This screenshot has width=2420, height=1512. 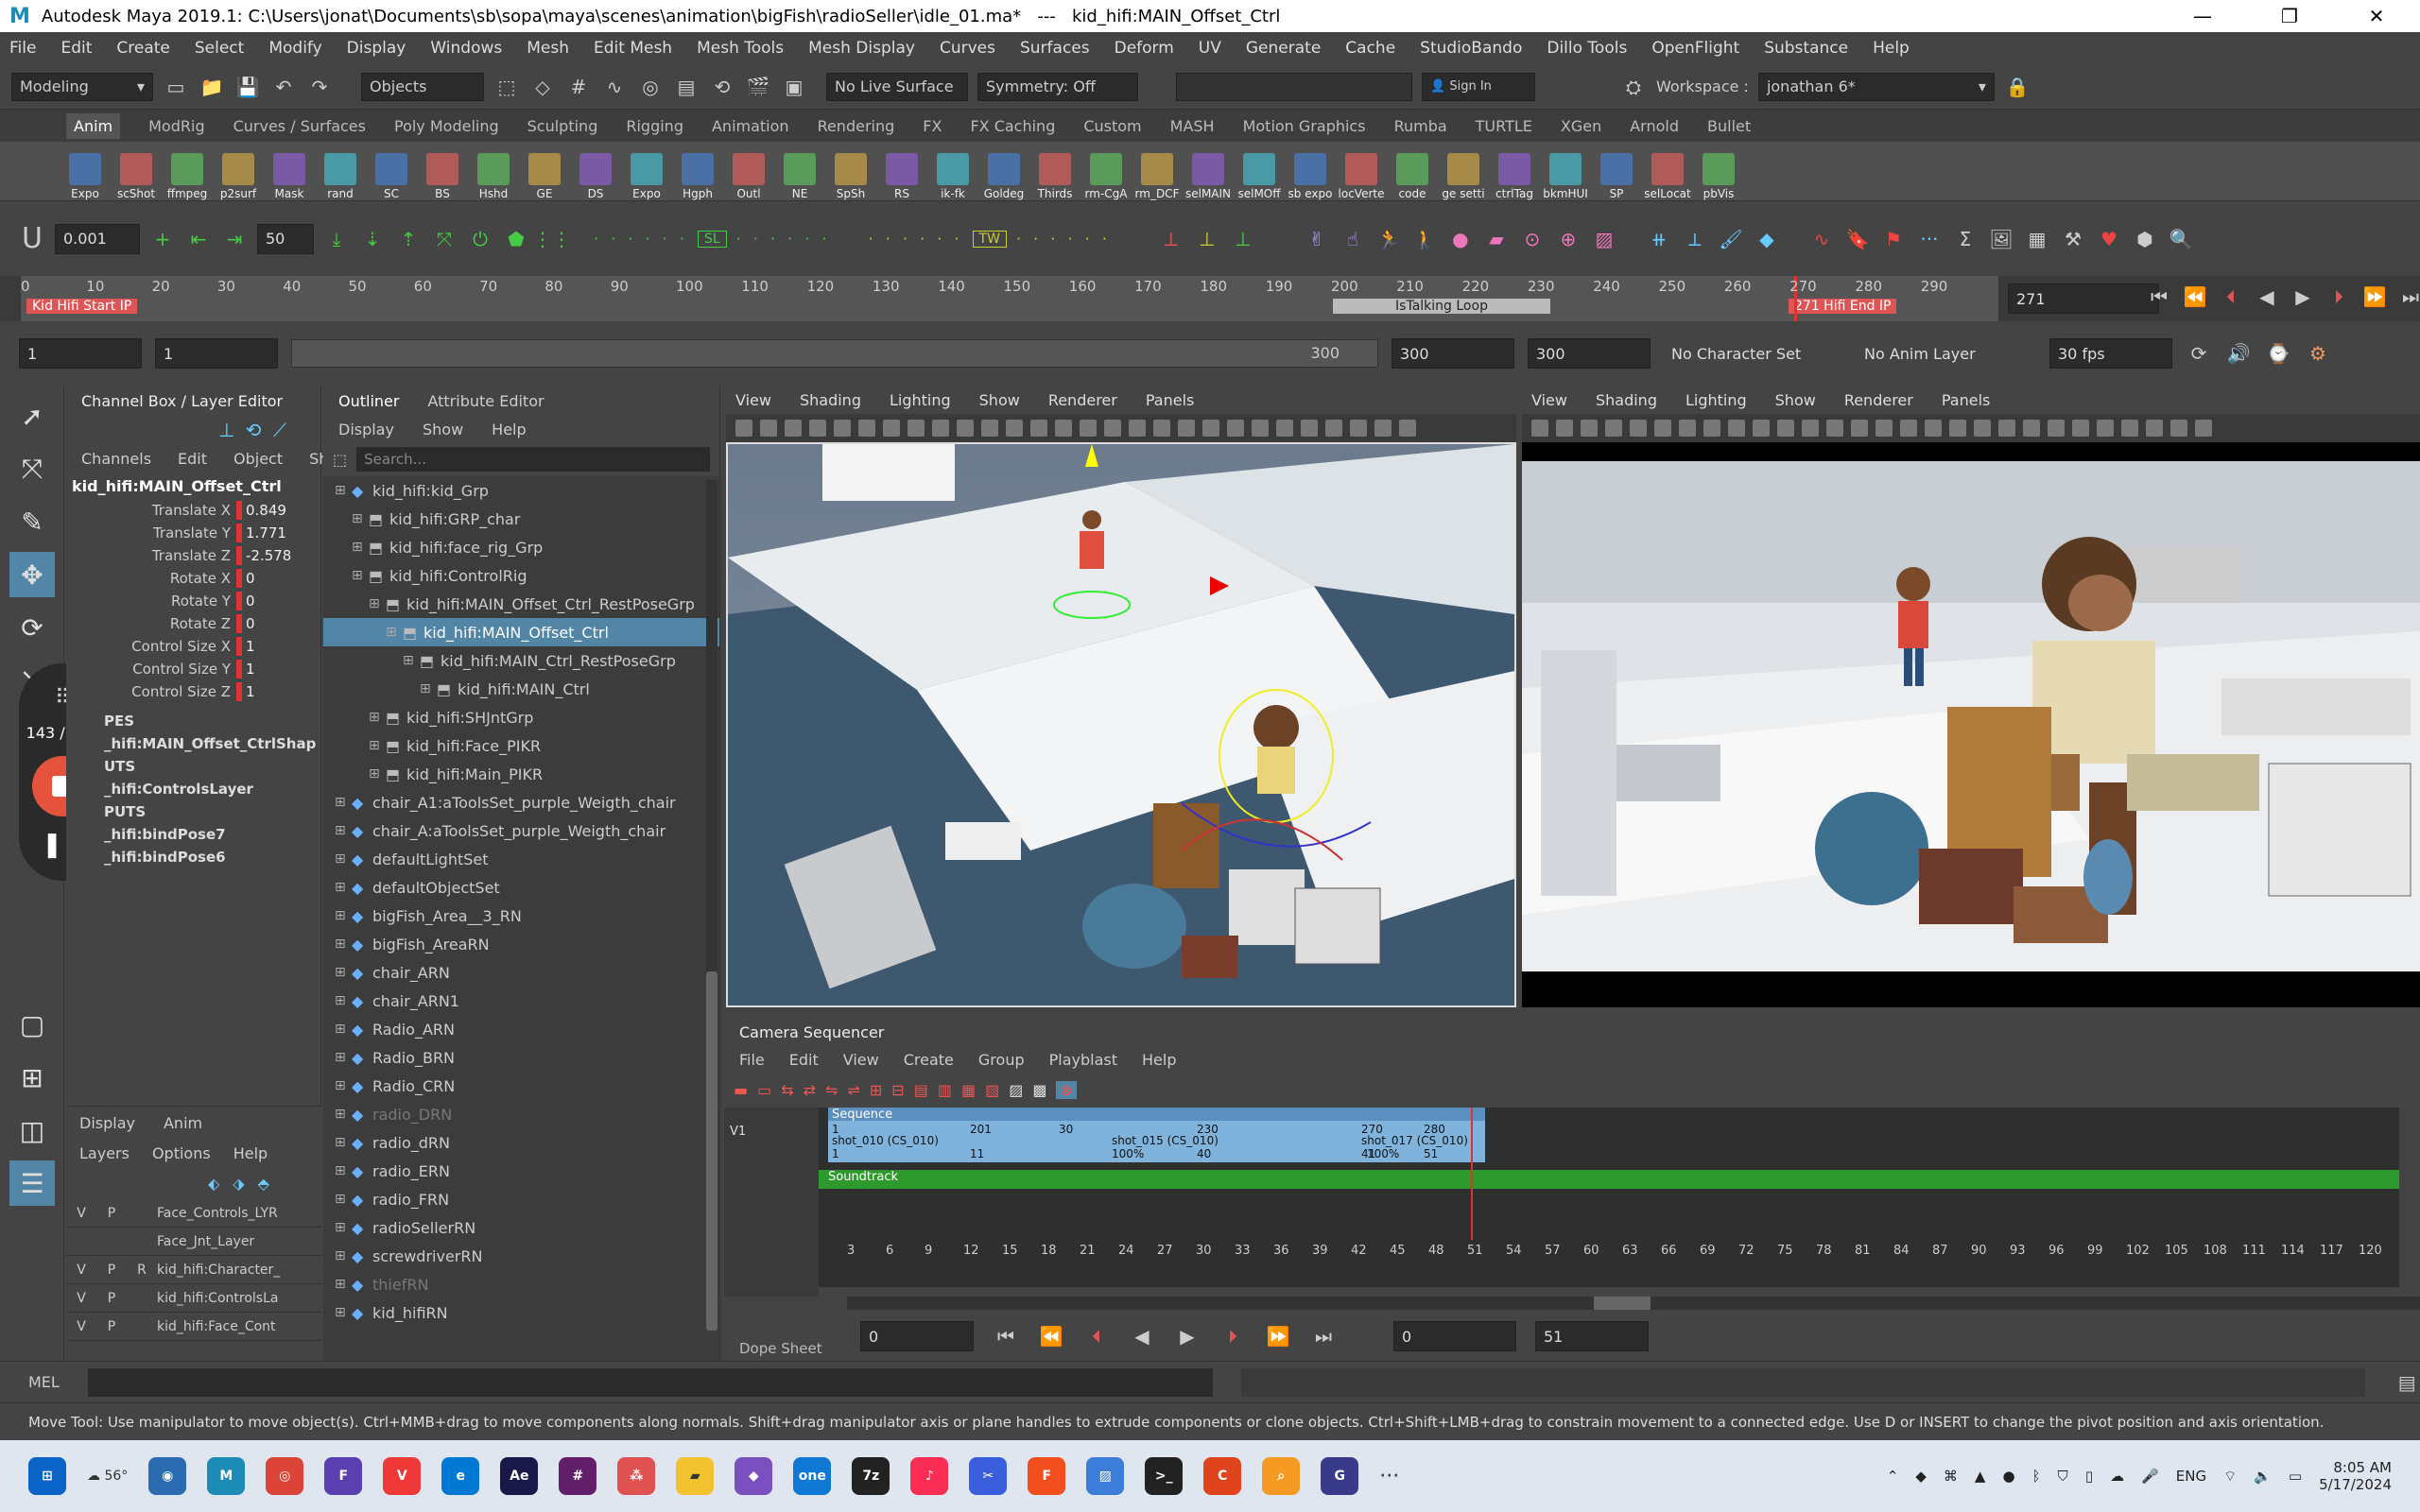 I want to click on shelf-tab-curves-surfaces: Curves / Surfaces, so click(x=299, y=126).